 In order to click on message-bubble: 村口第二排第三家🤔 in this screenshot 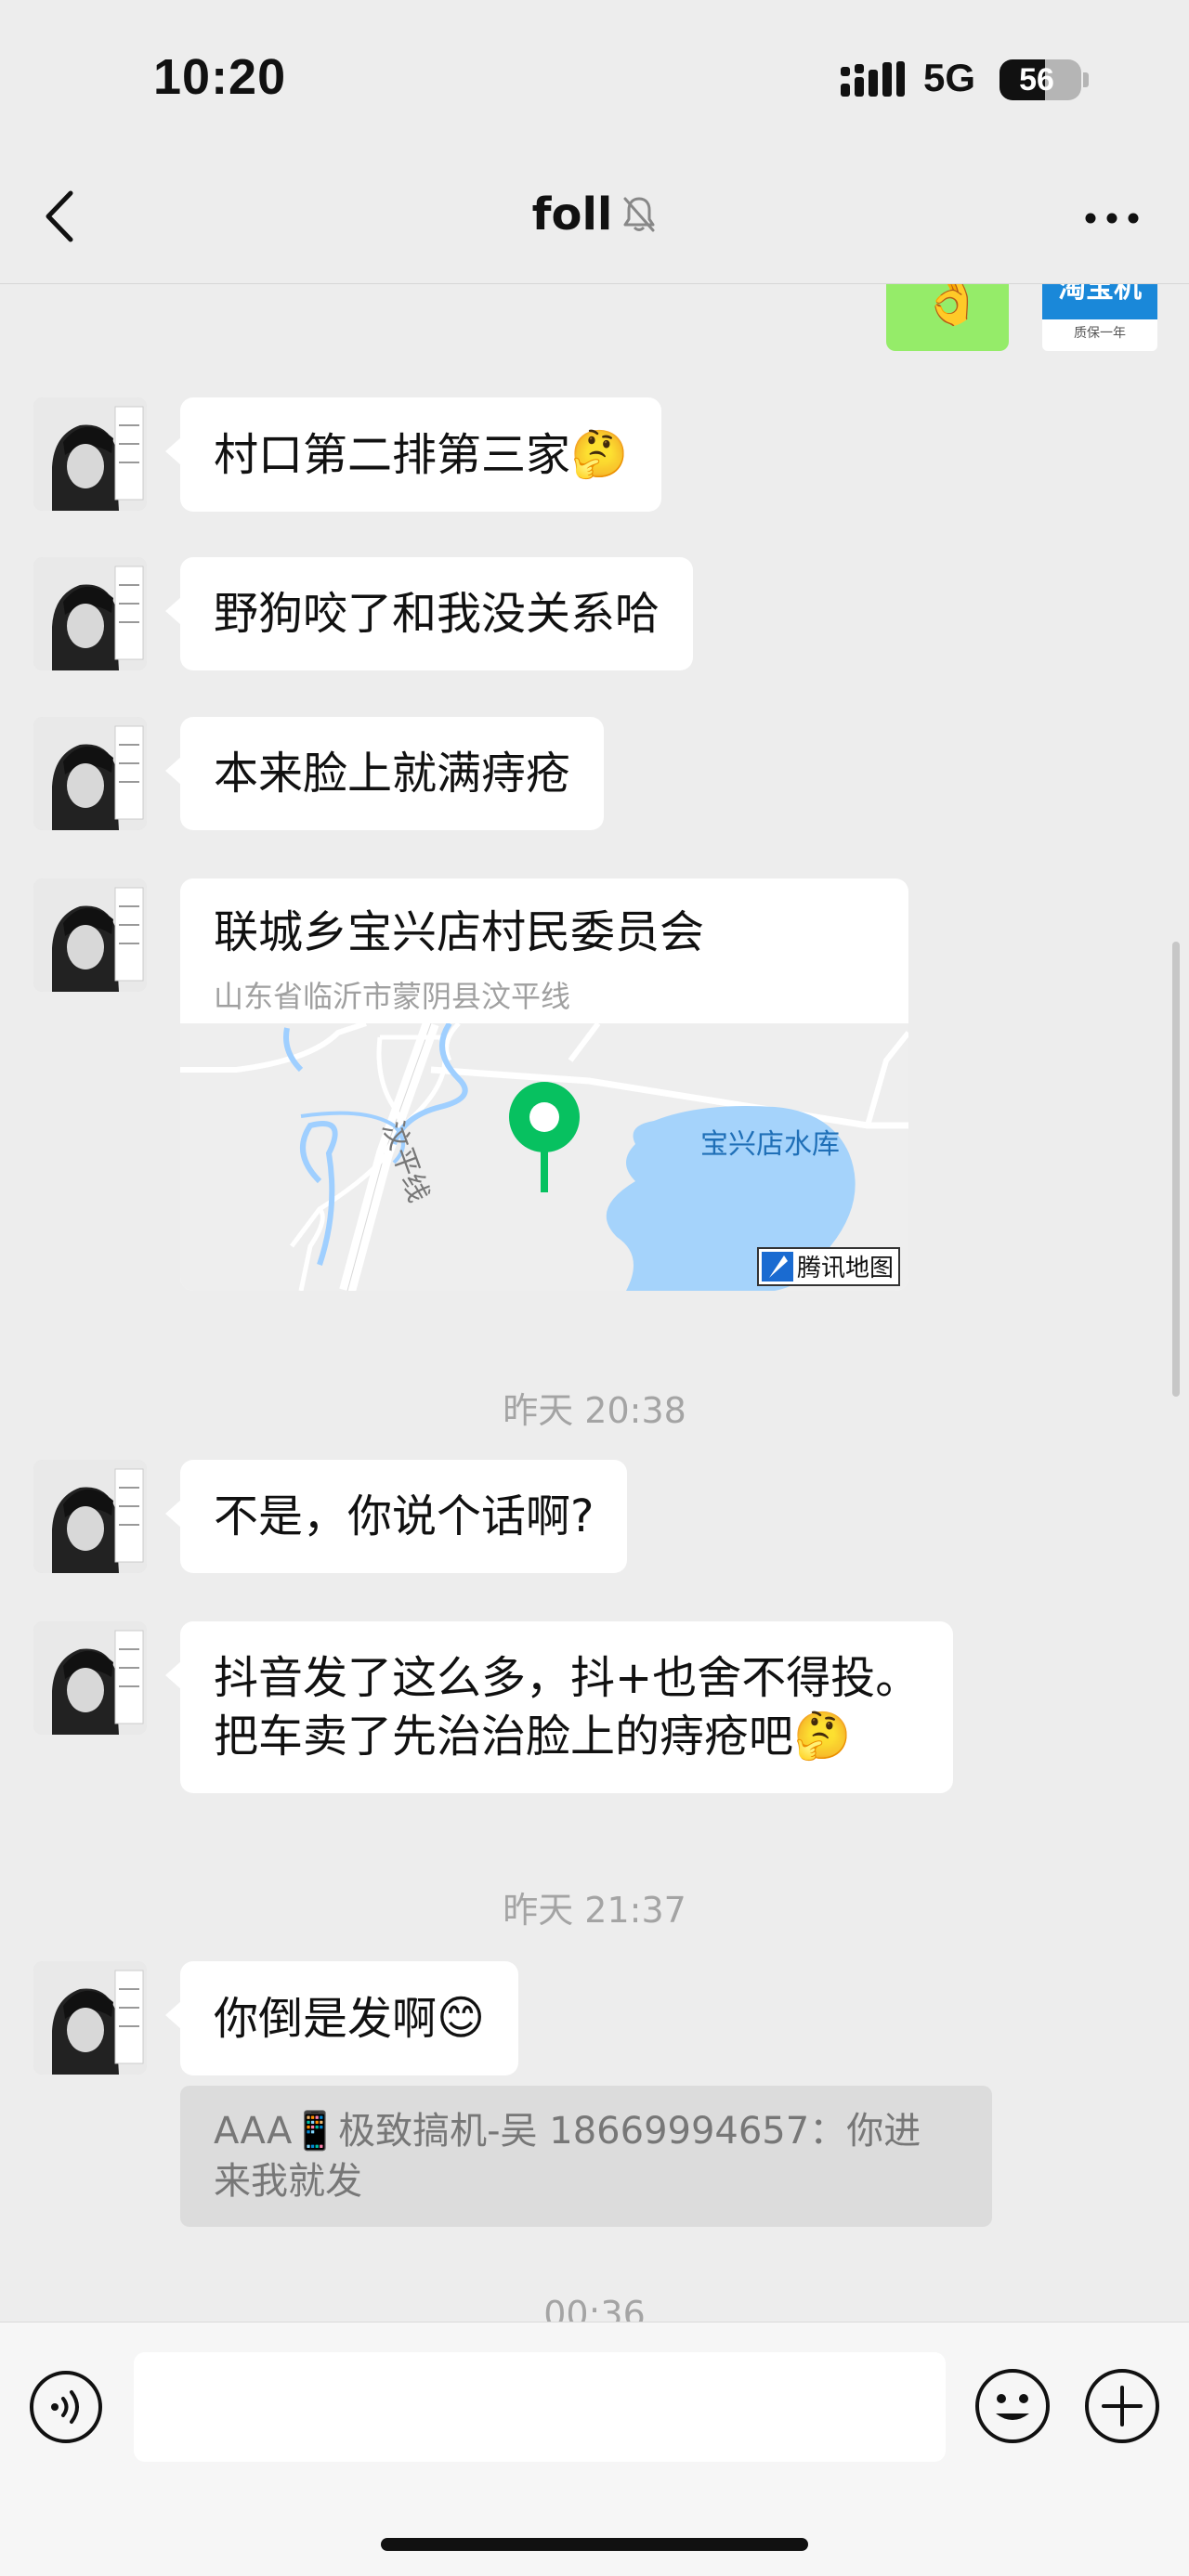, I will do `click(413, 454)`.